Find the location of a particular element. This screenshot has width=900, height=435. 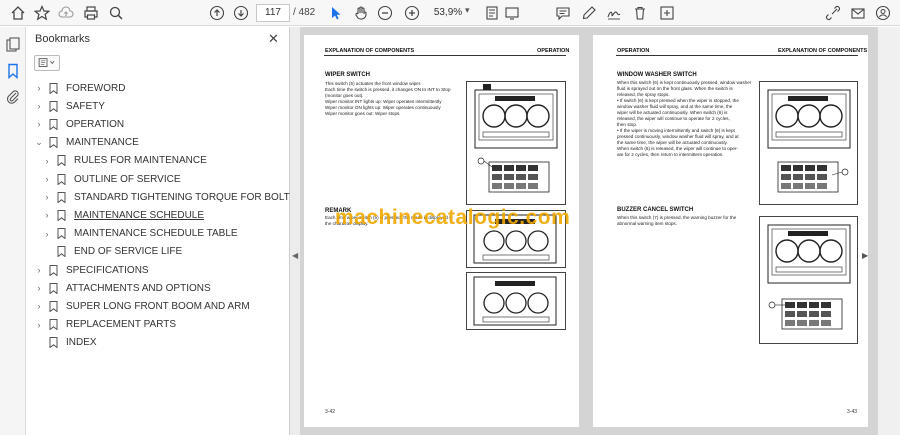

bookmark-item: › SPECIFICATIONS is located at coordinates (91, 270).